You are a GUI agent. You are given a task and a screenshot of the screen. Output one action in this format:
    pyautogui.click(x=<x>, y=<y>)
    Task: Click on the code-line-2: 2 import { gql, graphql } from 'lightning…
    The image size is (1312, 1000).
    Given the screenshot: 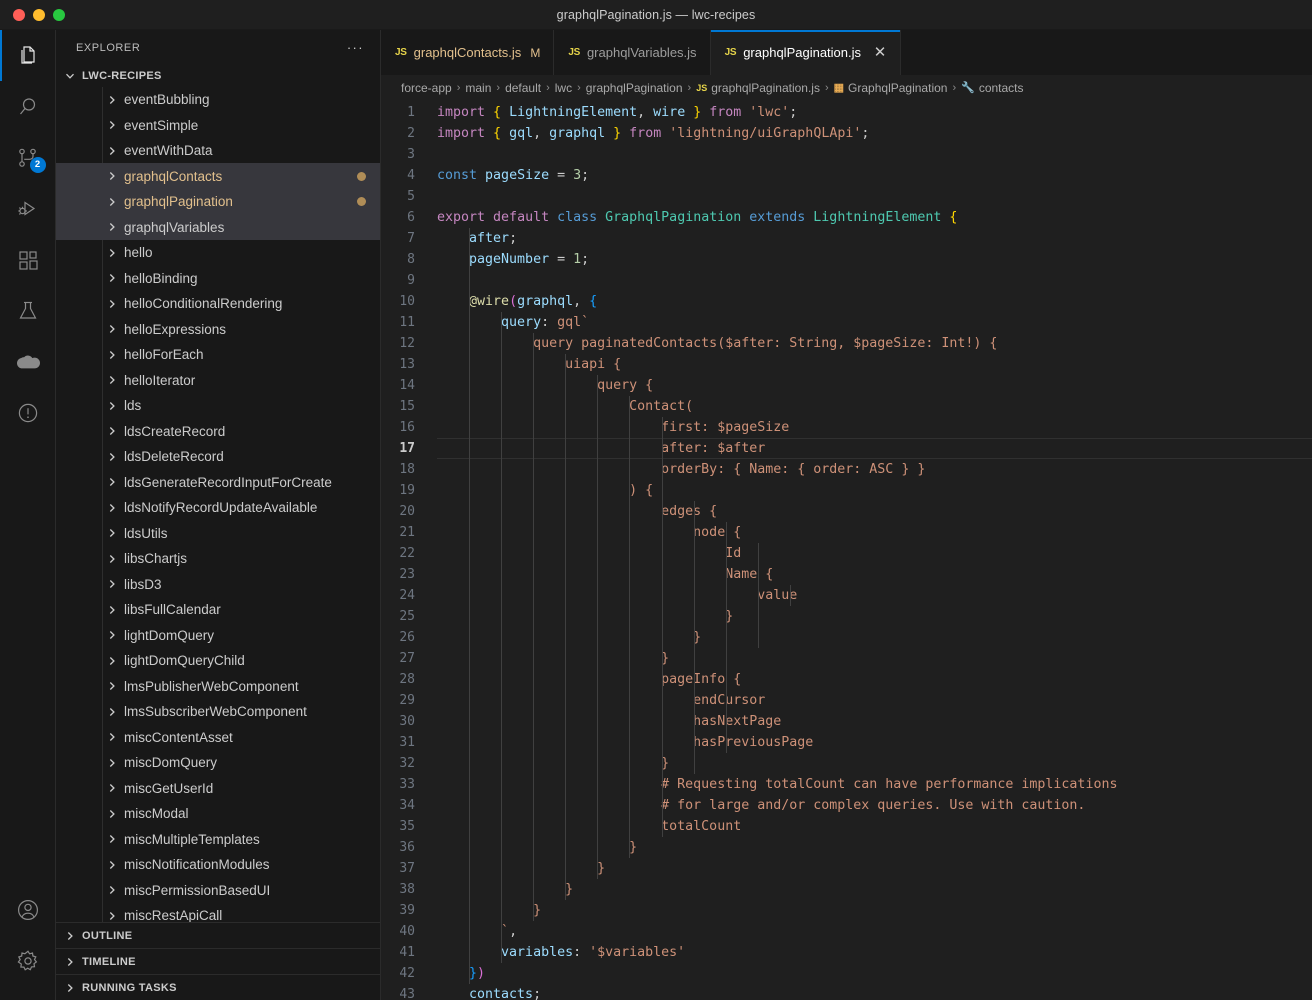 What is the action you would take?
    pyautogui.click(x=846, y=133)
    